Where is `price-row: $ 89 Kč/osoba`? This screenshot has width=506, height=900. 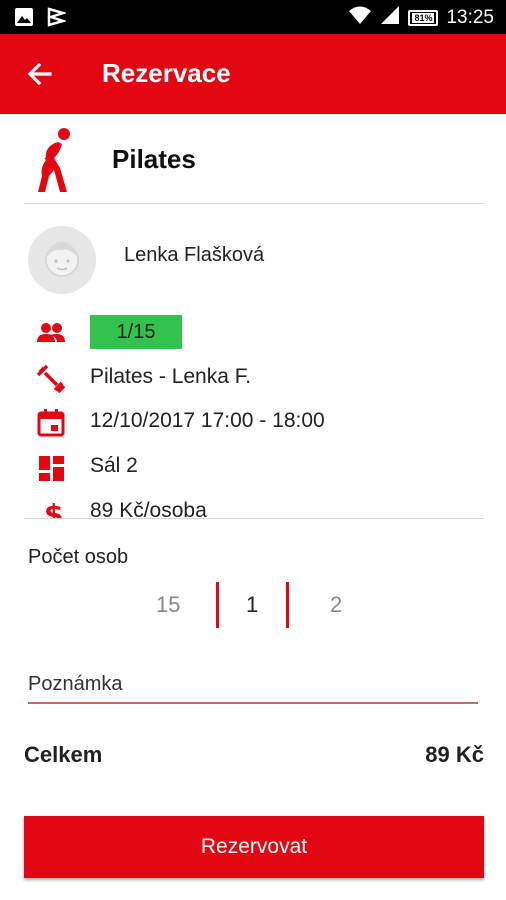 price-row: $ 89 Kč/osoba is located at coordinates (253, 505).